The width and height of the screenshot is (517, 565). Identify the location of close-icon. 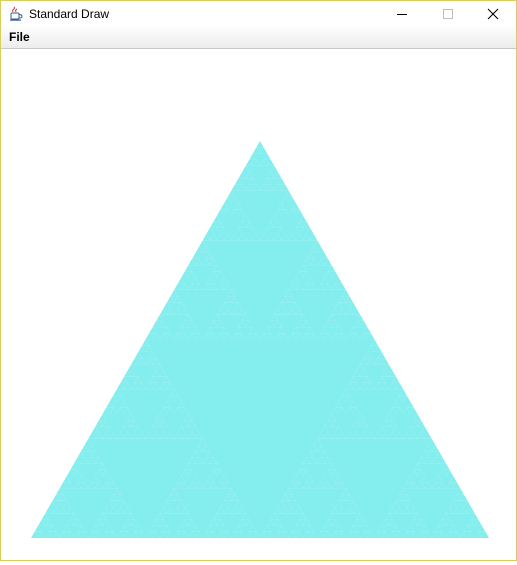
(493, 14).